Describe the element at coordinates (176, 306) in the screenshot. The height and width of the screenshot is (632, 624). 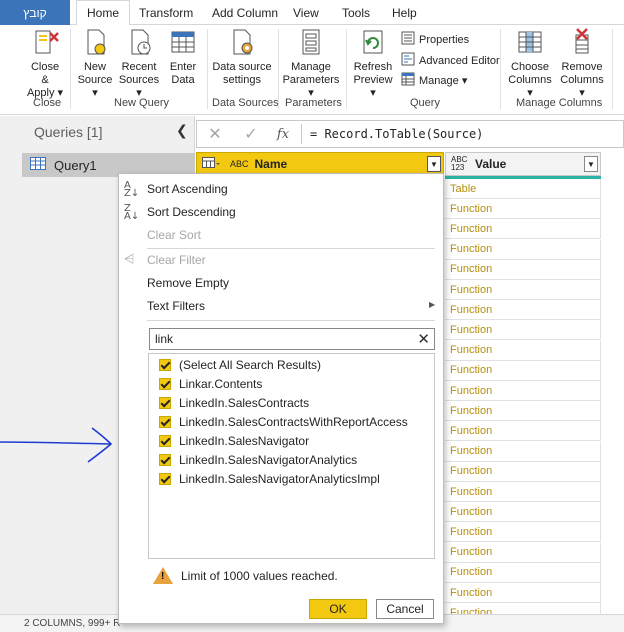
I see `text-filters-item: Text Filters` at that location.